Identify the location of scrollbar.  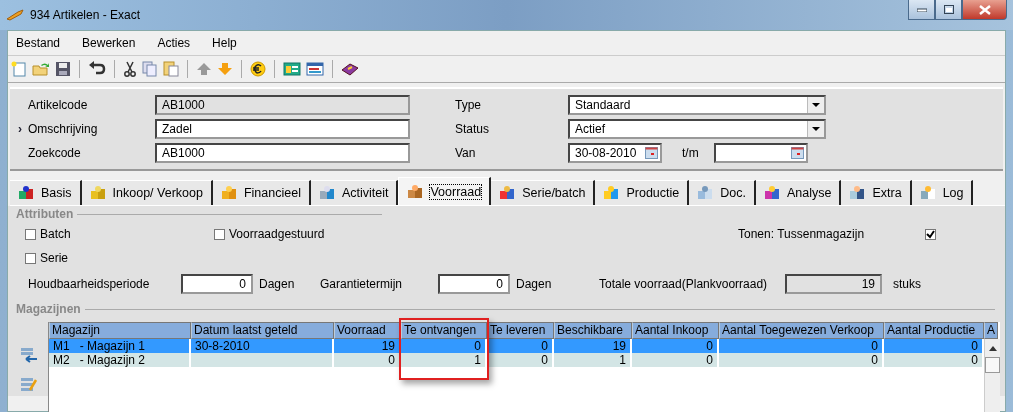
(992, 375).